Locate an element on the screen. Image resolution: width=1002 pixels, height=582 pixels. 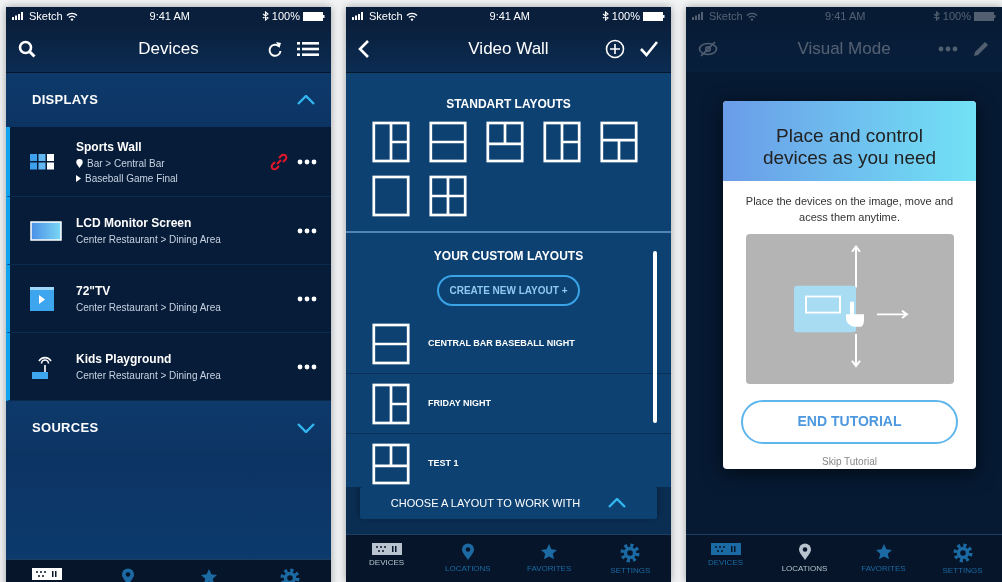
location-text: Bar > Central Bar is located at coordinates (126, 163).